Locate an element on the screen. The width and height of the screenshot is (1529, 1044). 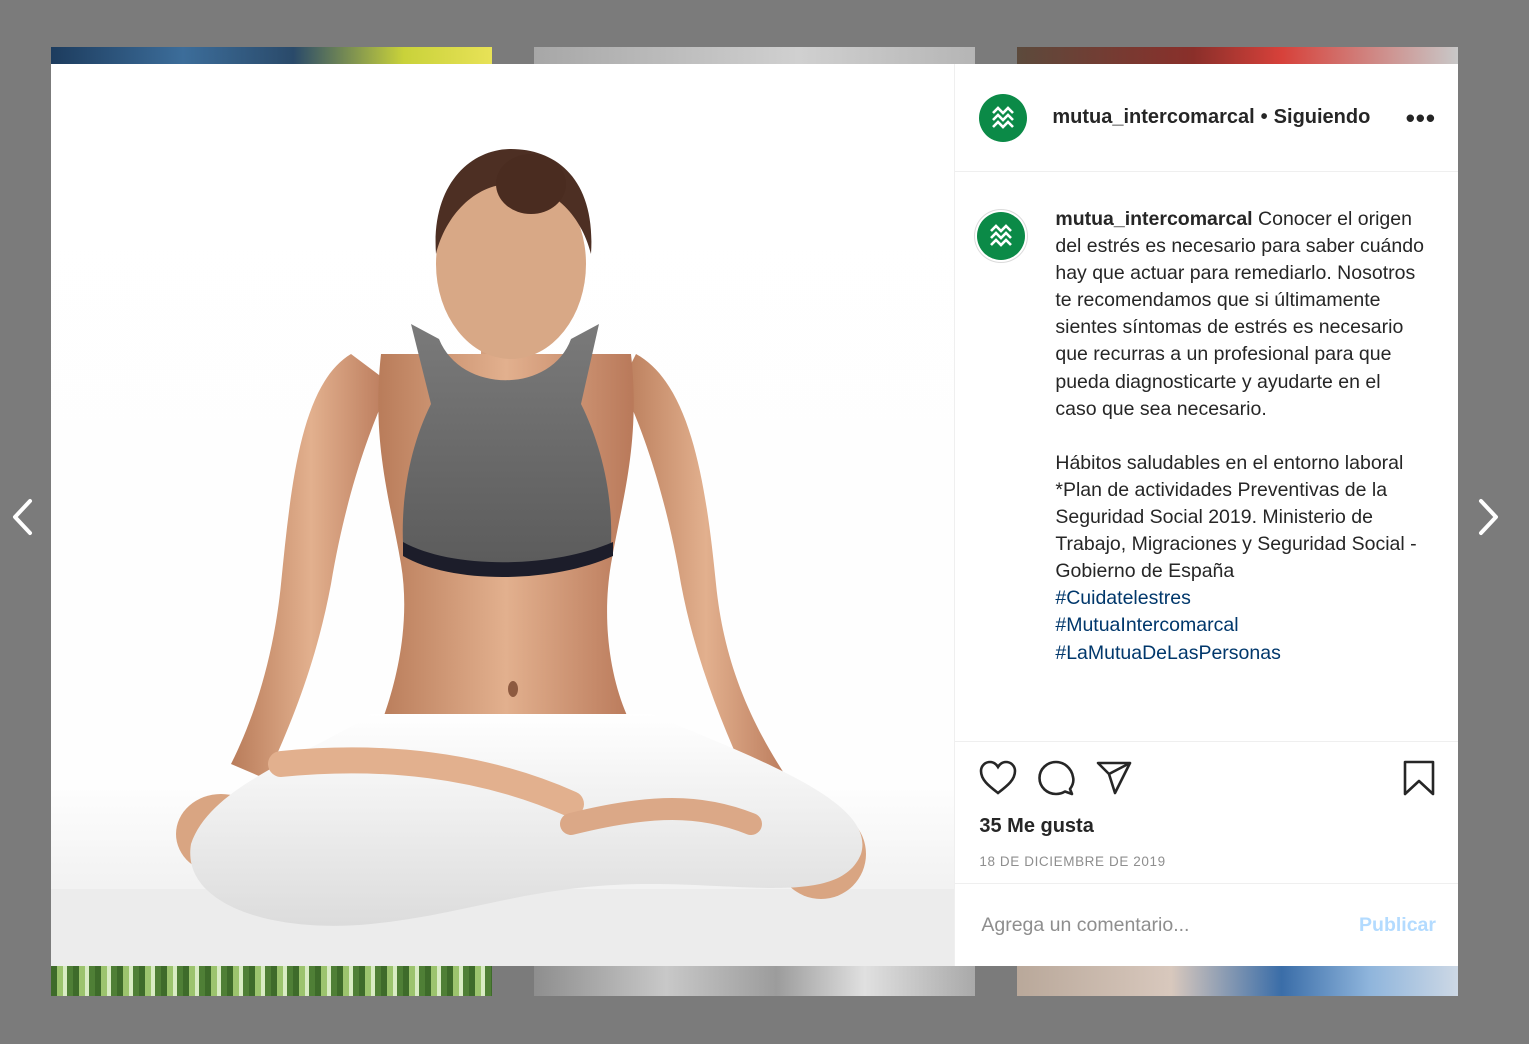
like-button is located at coordinates (998, 778).